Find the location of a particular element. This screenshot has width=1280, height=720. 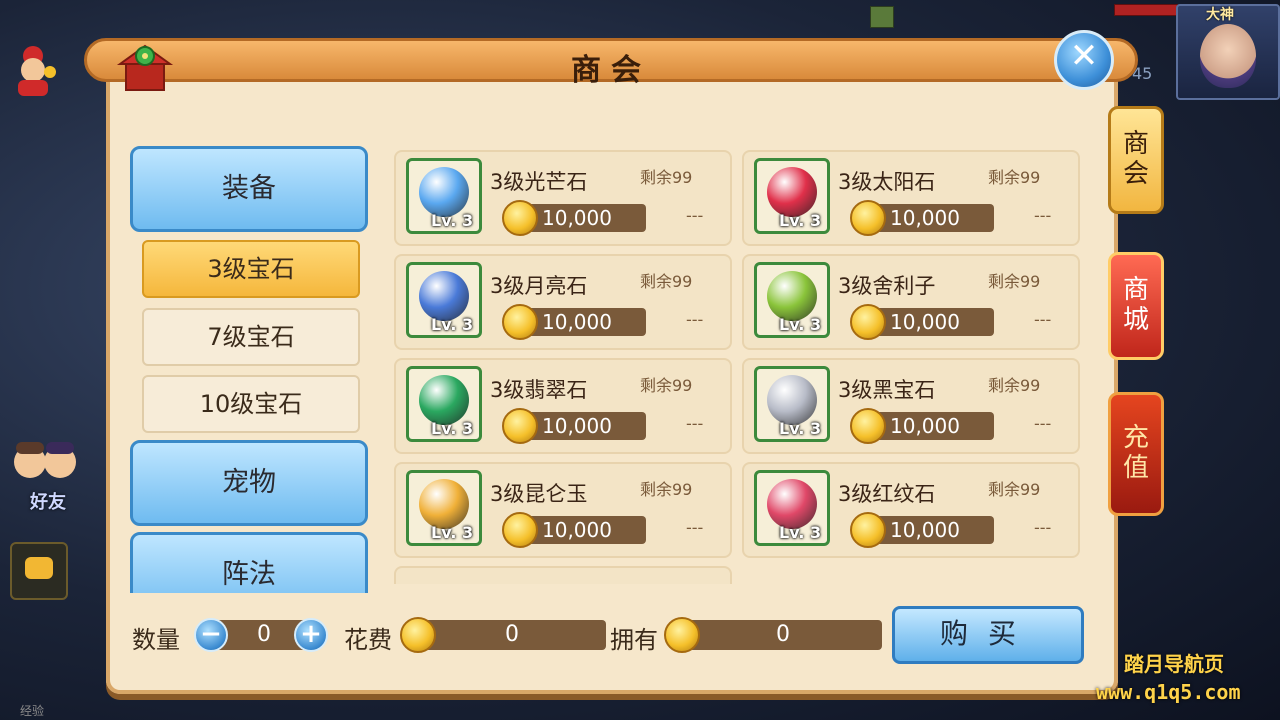

category-list: 装备 3级宝石 7级宝石 10级宝石 宠物 阵法 is located at coordinates (246, 366).